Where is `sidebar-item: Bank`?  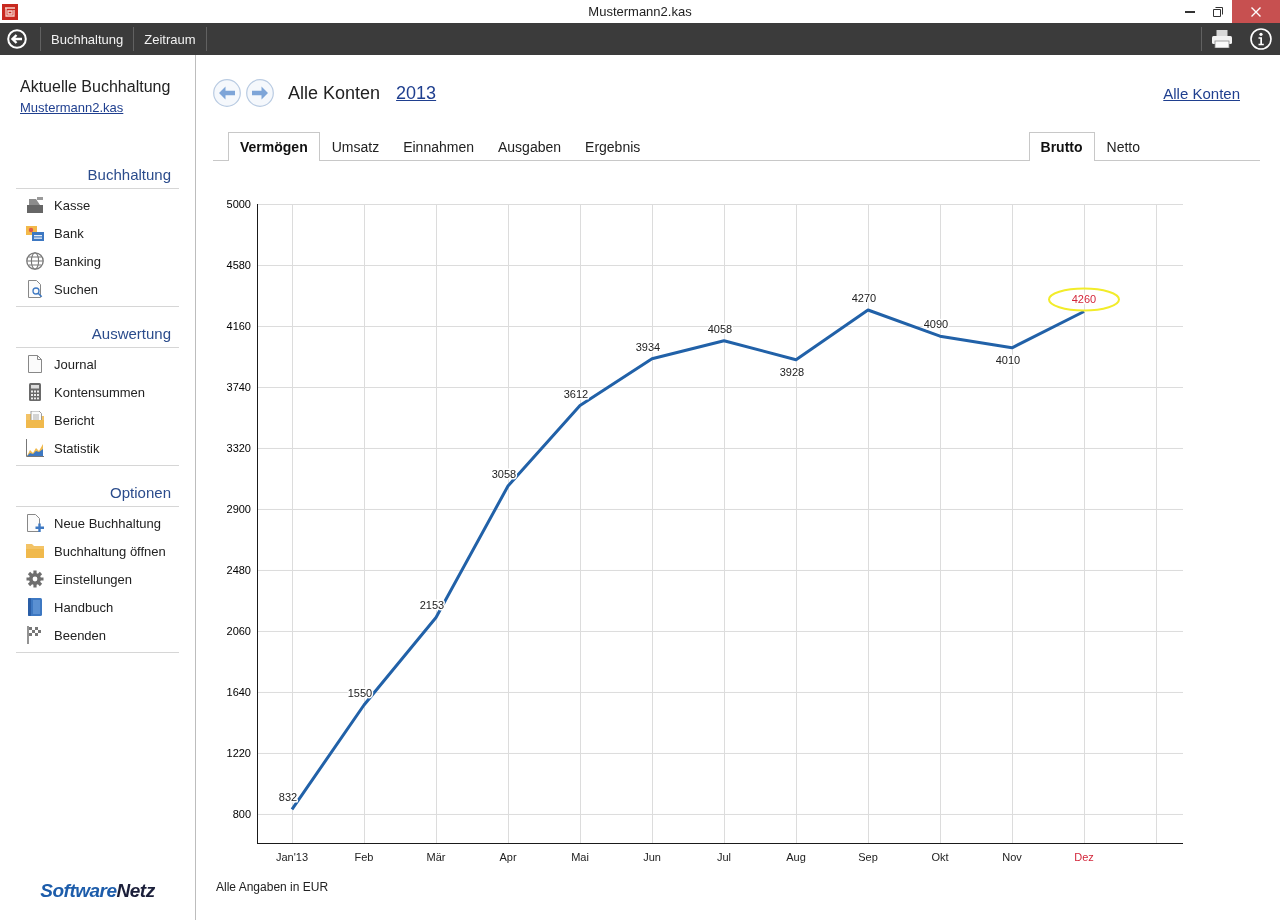 sidebar-item: Bank is located at coordinates (97, 233).